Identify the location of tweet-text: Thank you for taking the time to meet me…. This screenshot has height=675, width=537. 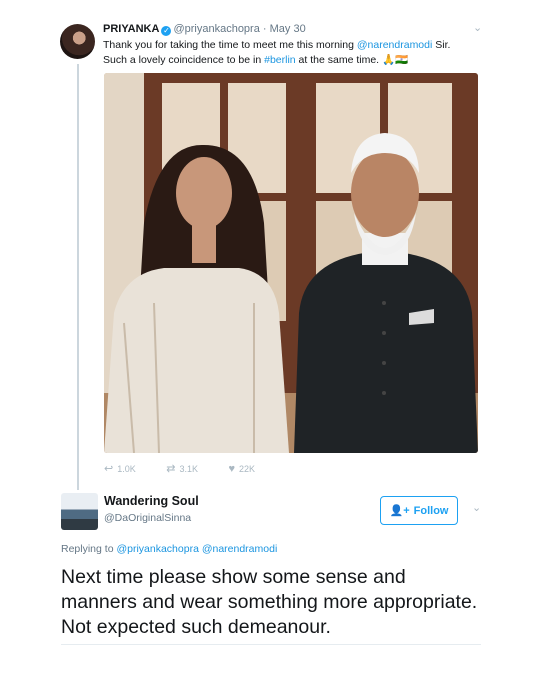
(288, 53).